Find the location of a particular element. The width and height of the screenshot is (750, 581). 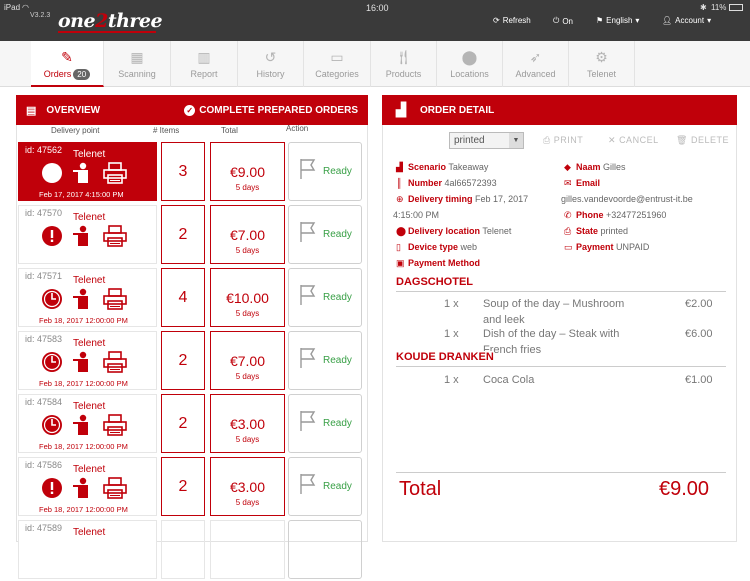

payment-method-field: ▣ Payment Method is located at coordinates (438, 263).